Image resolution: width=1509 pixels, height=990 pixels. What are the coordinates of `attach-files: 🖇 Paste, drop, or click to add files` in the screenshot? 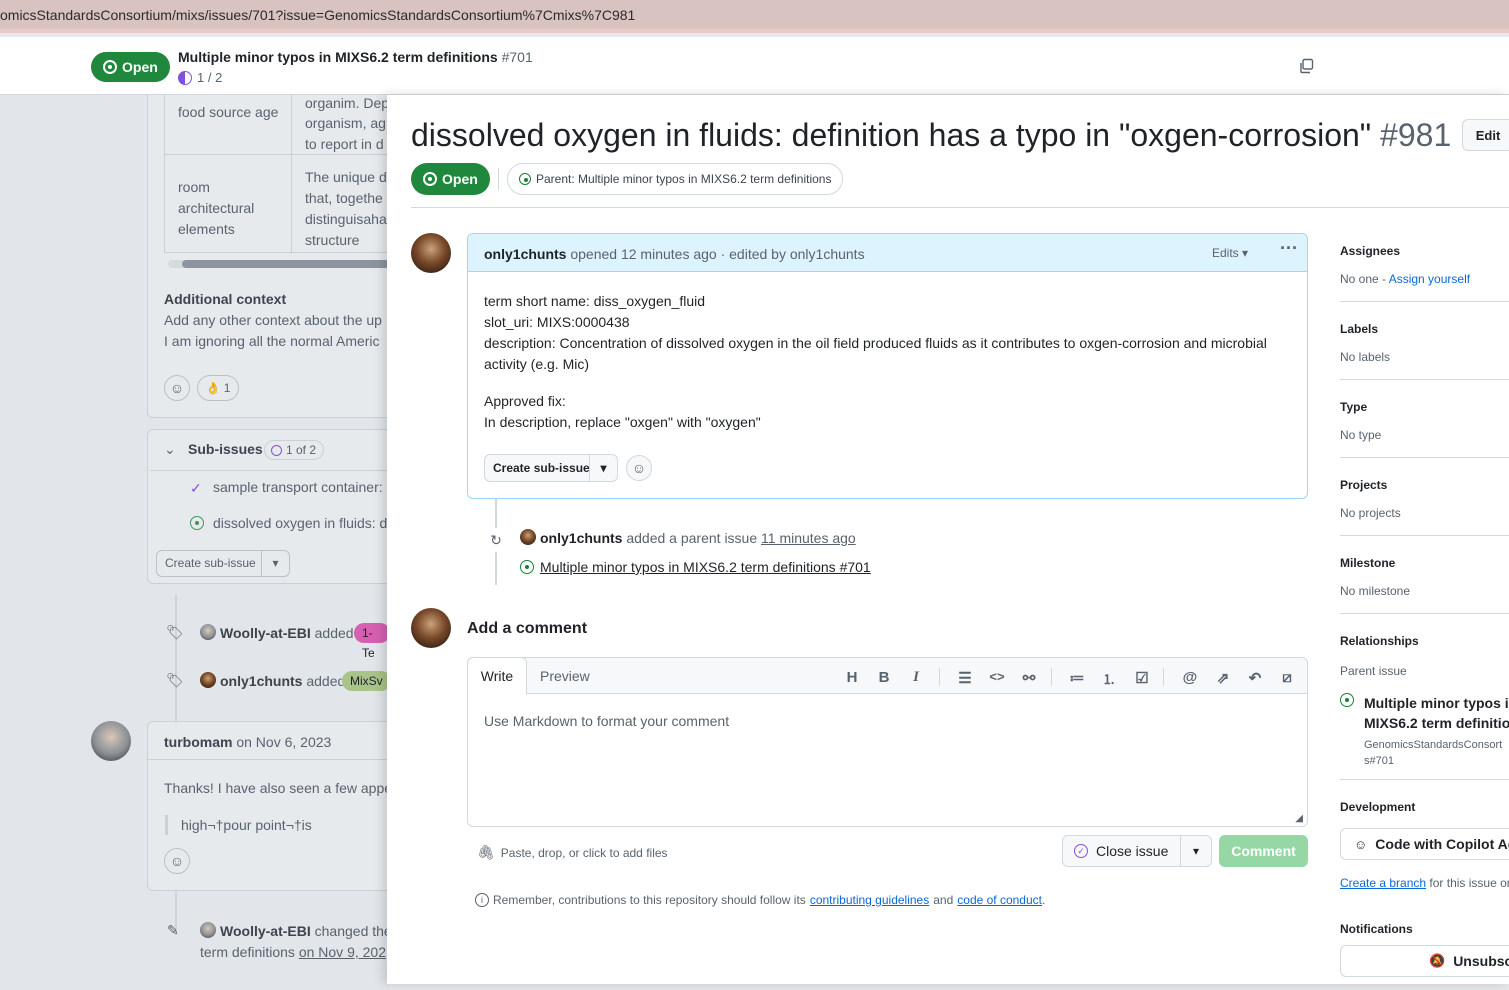 It's located at (572, 852).